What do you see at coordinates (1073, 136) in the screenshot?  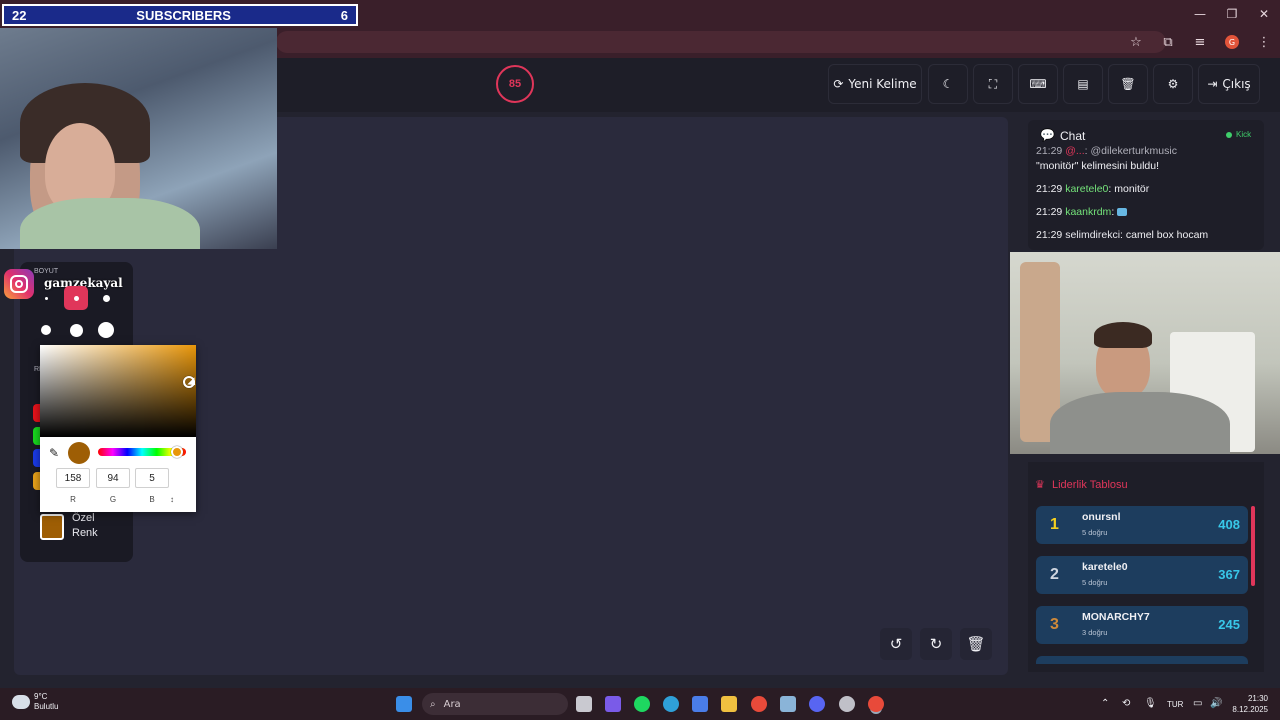 I see `chat-title: Chat` at bounding box center [1073, 136].